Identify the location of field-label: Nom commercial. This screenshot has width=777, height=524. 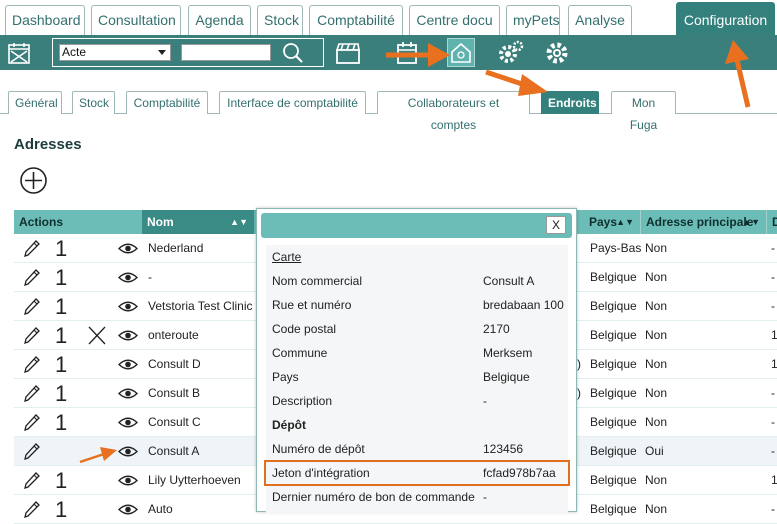
(317, 281).